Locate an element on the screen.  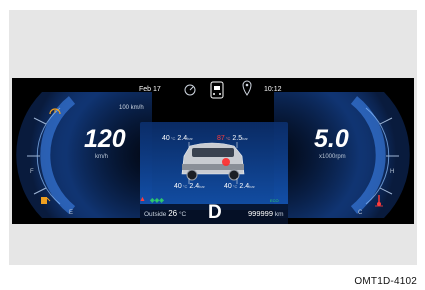
tire-front-left: 40 °C 2.4bar is located at coordinates (177, 138).